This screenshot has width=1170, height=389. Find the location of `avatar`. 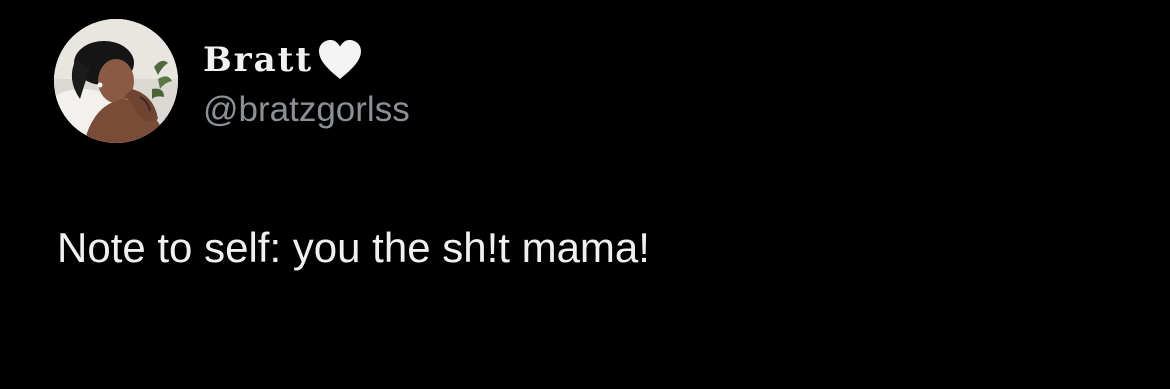

avatar is located at coordinates (116, 81).